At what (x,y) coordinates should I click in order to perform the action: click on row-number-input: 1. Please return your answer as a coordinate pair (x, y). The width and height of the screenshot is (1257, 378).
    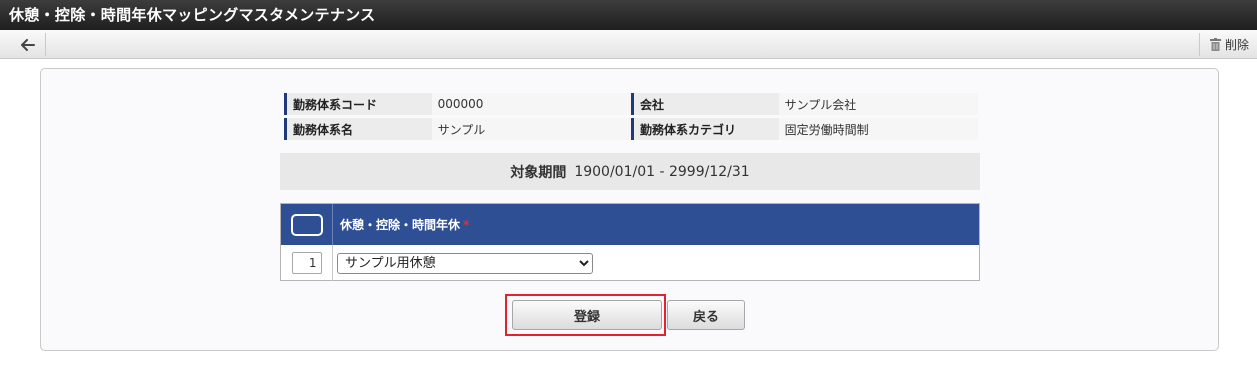
    Looking at the image, I should click on (306, 263).